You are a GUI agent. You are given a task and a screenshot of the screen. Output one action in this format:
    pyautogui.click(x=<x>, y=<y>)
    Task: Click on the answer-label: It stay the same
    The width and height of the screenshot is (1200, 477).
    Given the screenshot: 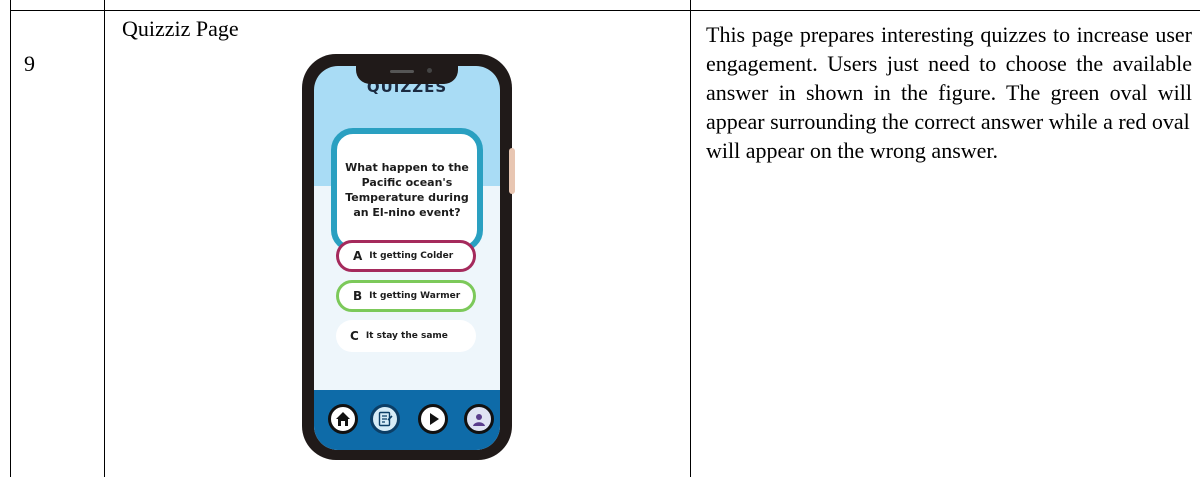 What is the action you would take?
    pyautogui.click(x=406, y=336)
    